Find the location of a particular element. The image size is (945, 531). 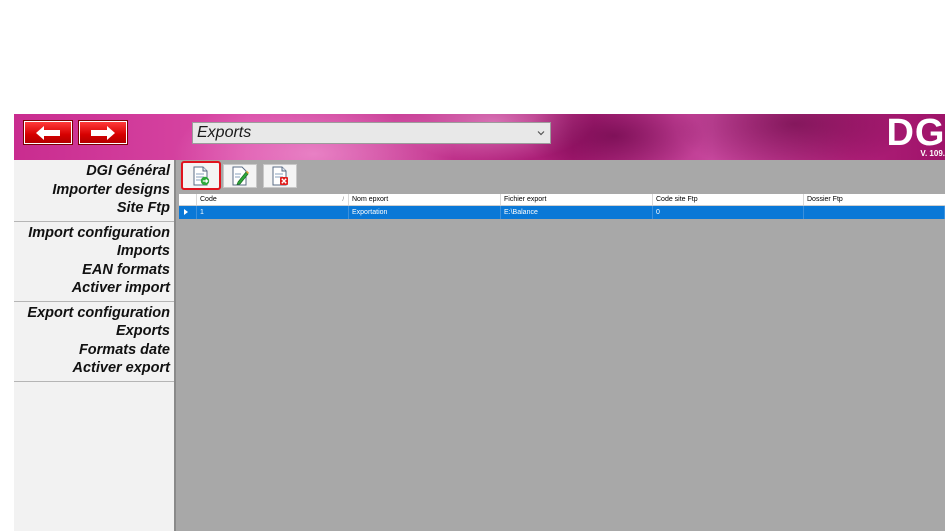

menu-item-dgi-general: DGI Général is located at coordinates (92, 171).